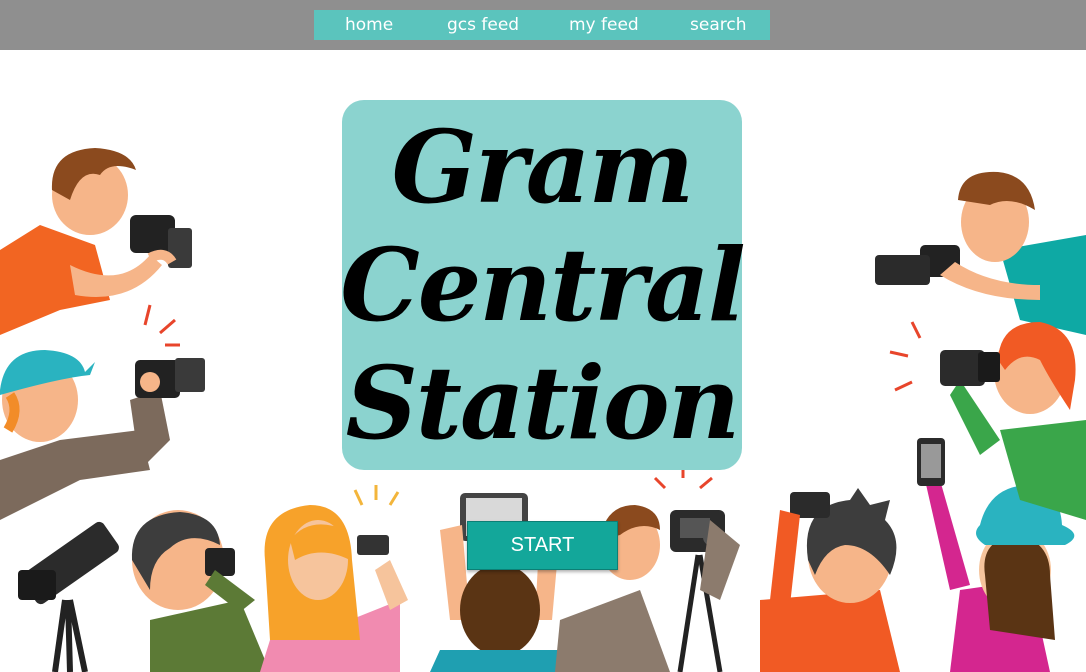  I want to click on flash-lines-right, so click(905, 356).